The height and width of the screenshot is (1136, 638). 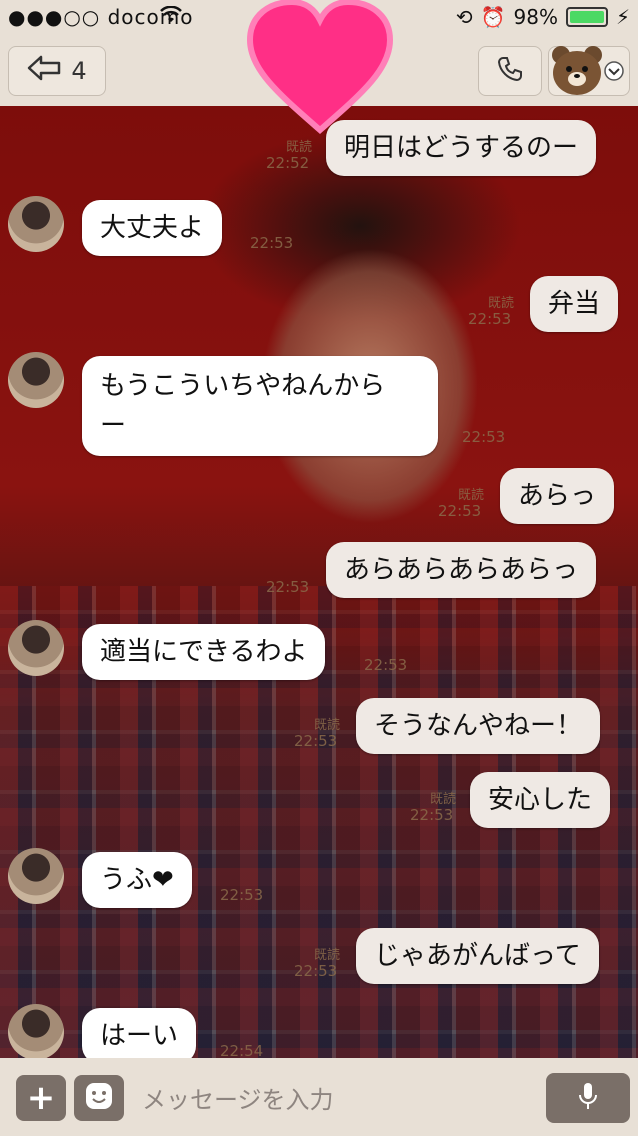 I want to click on plus-icon: +, so click(x=41, y=1098).